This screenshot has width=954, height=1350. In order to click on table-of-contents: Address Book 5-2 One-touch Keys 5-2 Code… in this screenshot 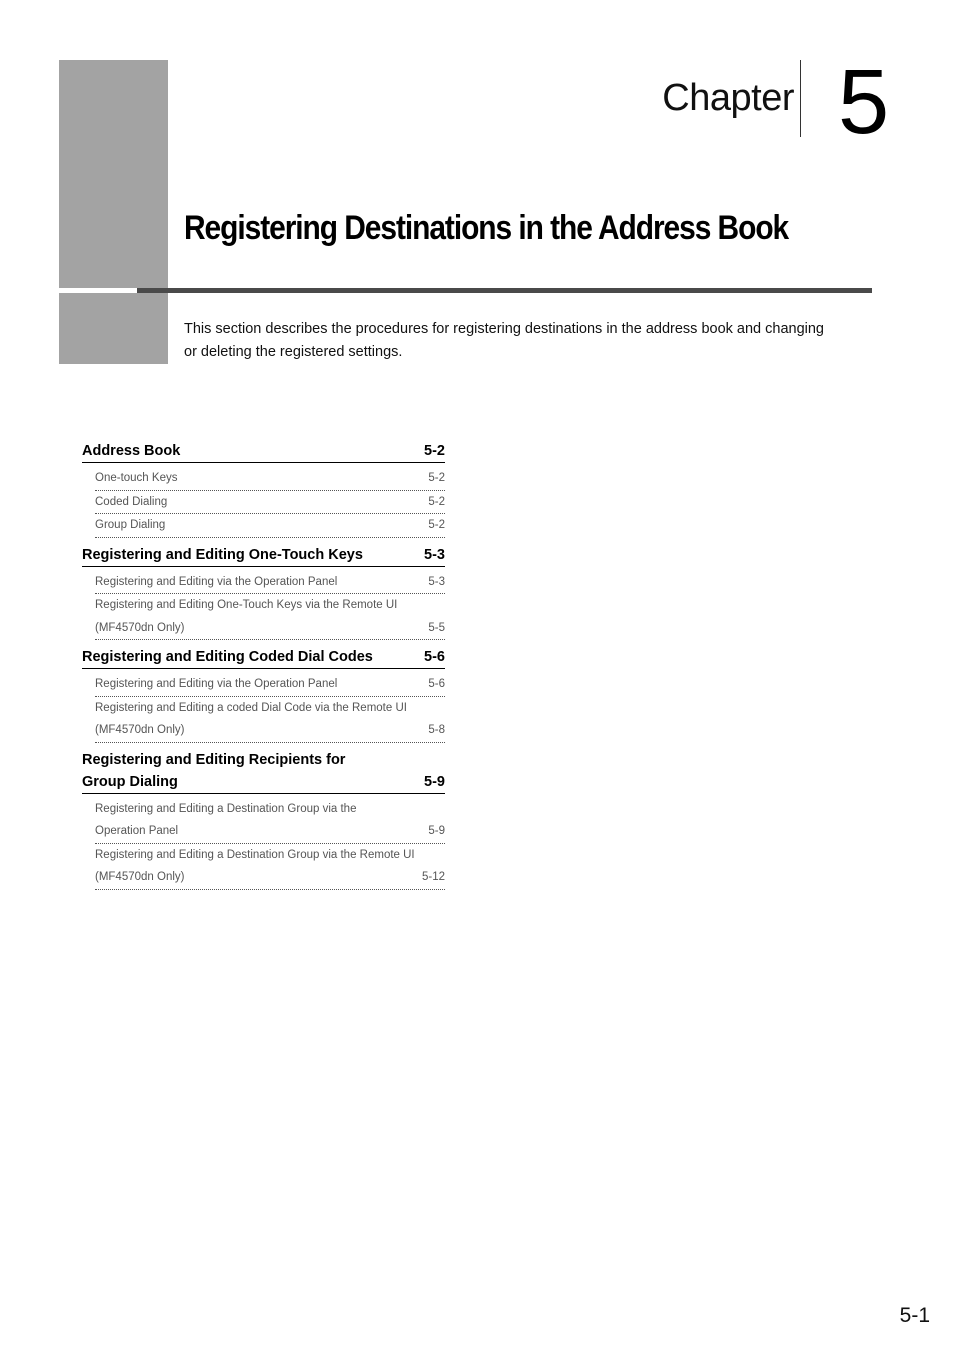, I will do `click(263, 668)`.